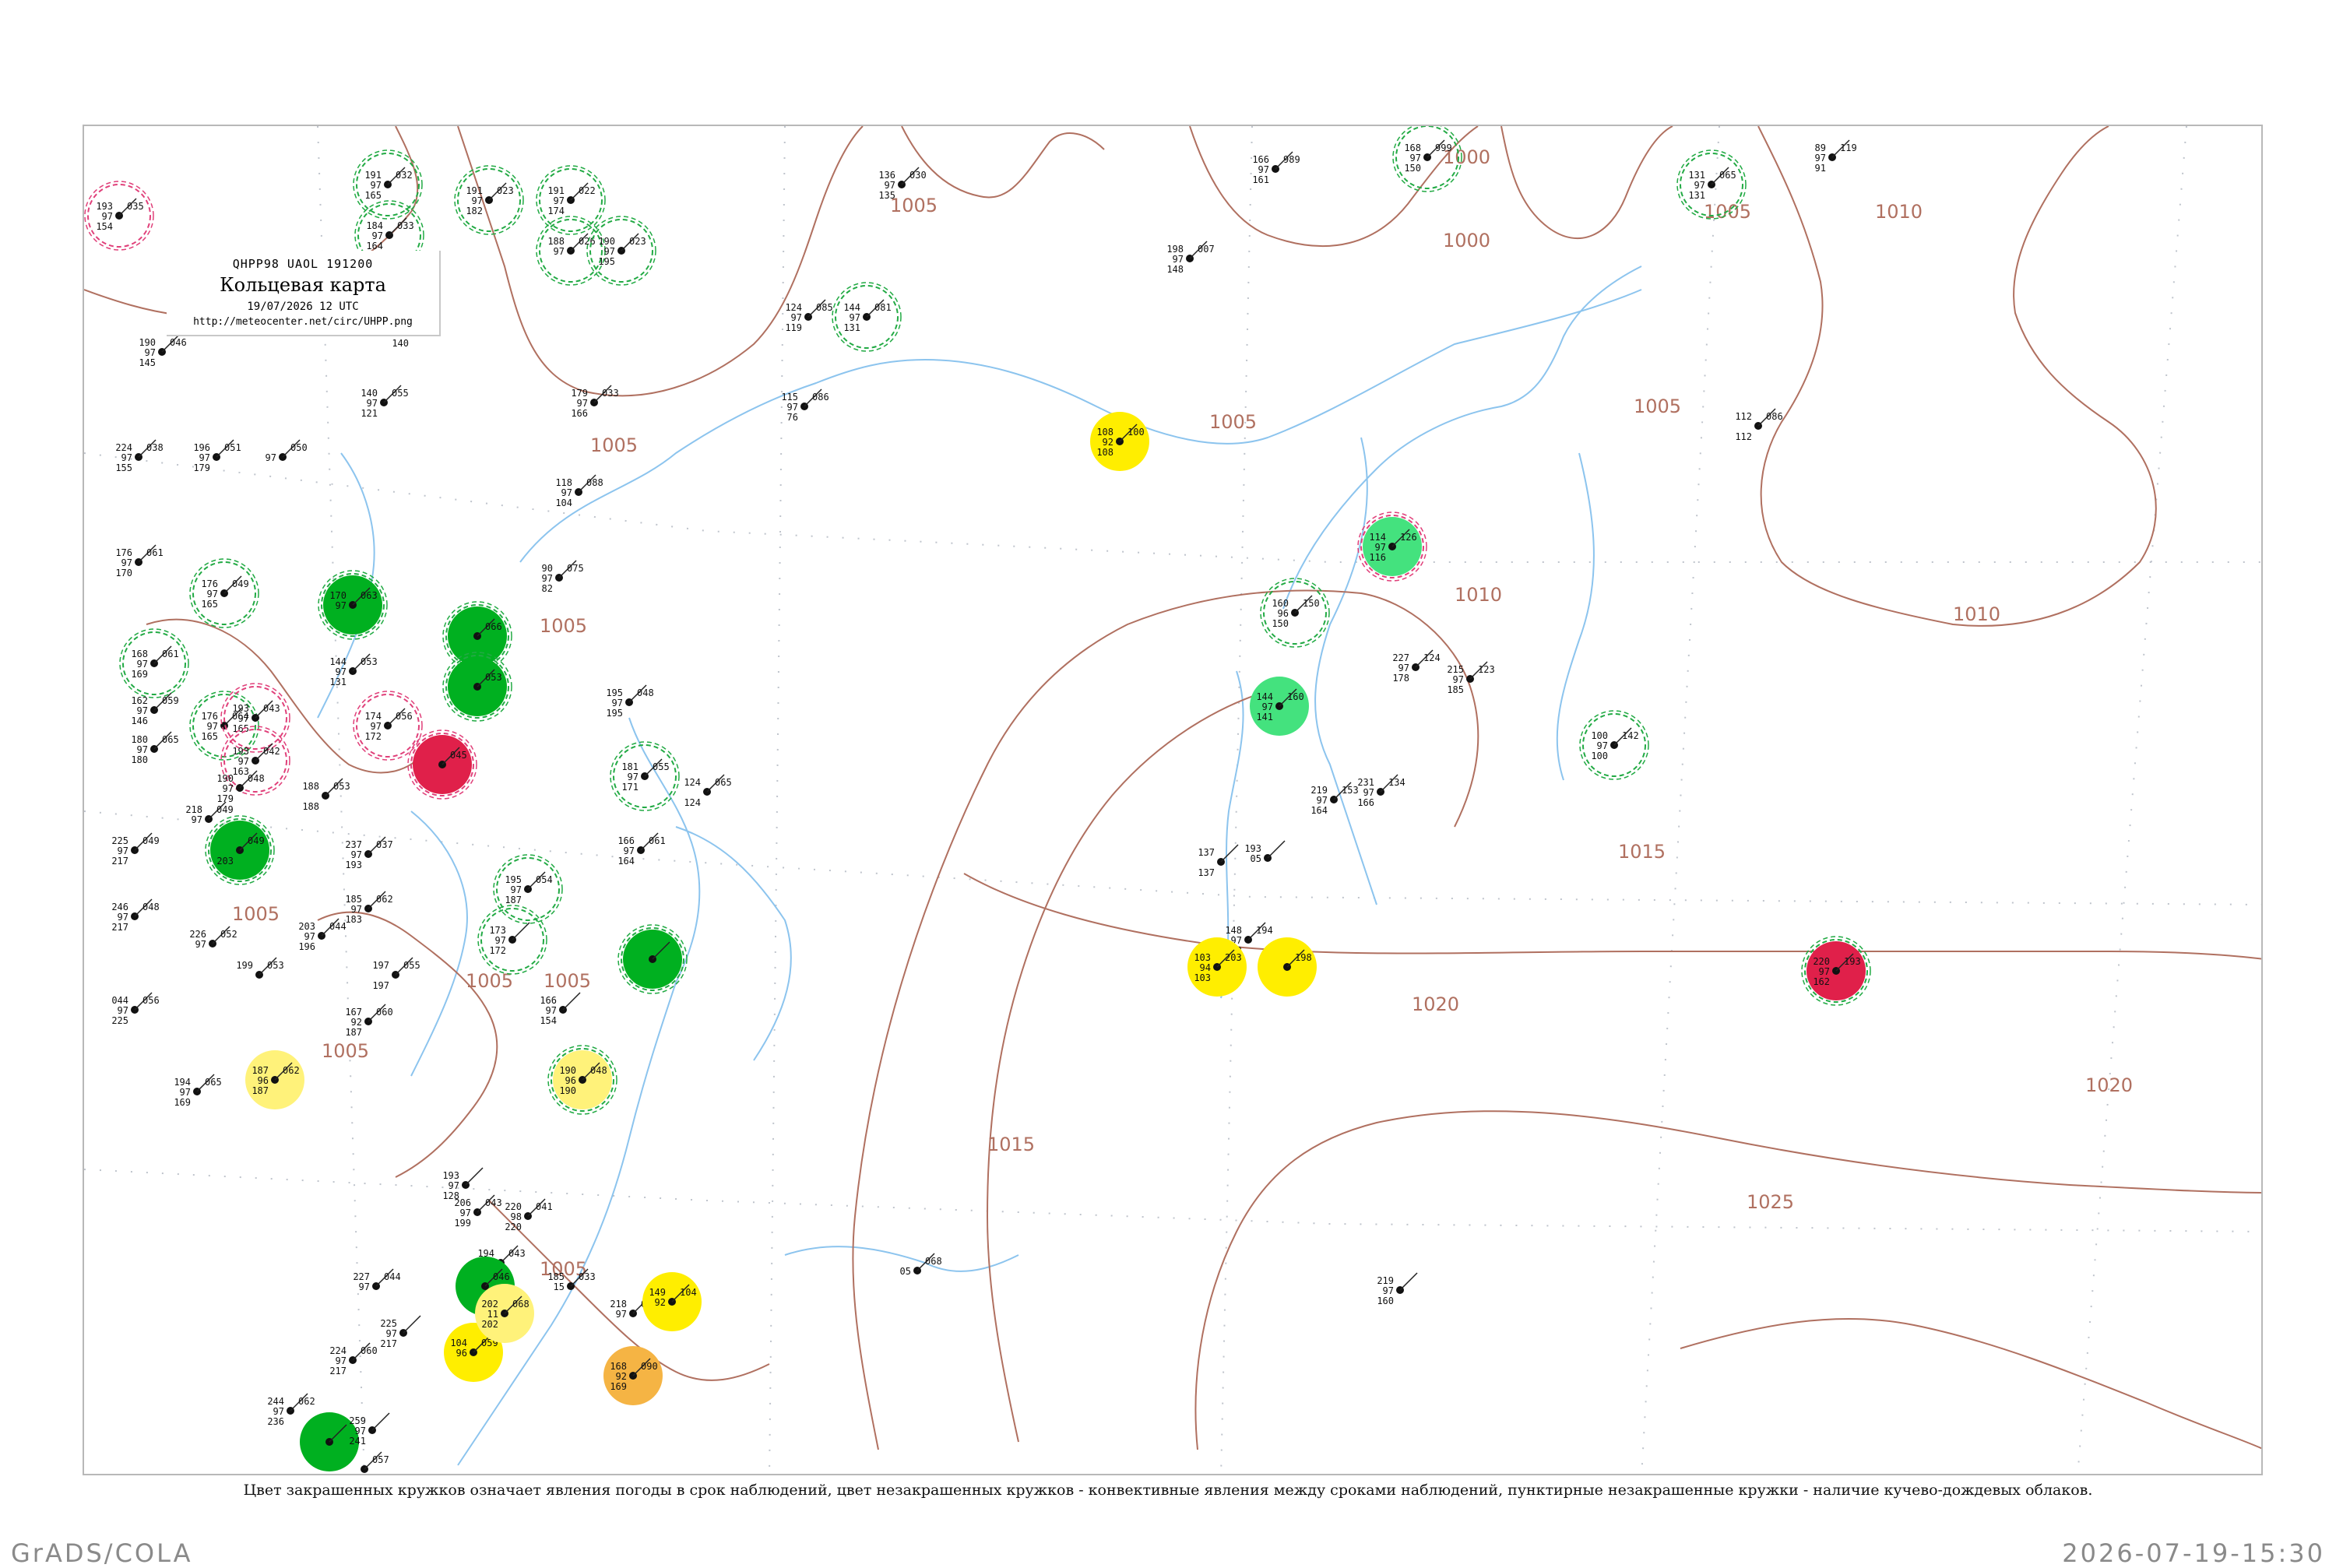 This screenshot has width=2336, height=1568. Describe the element at coordinates (400, 1332) in the screenshot. I see `station-plot: 22597217` at that location.